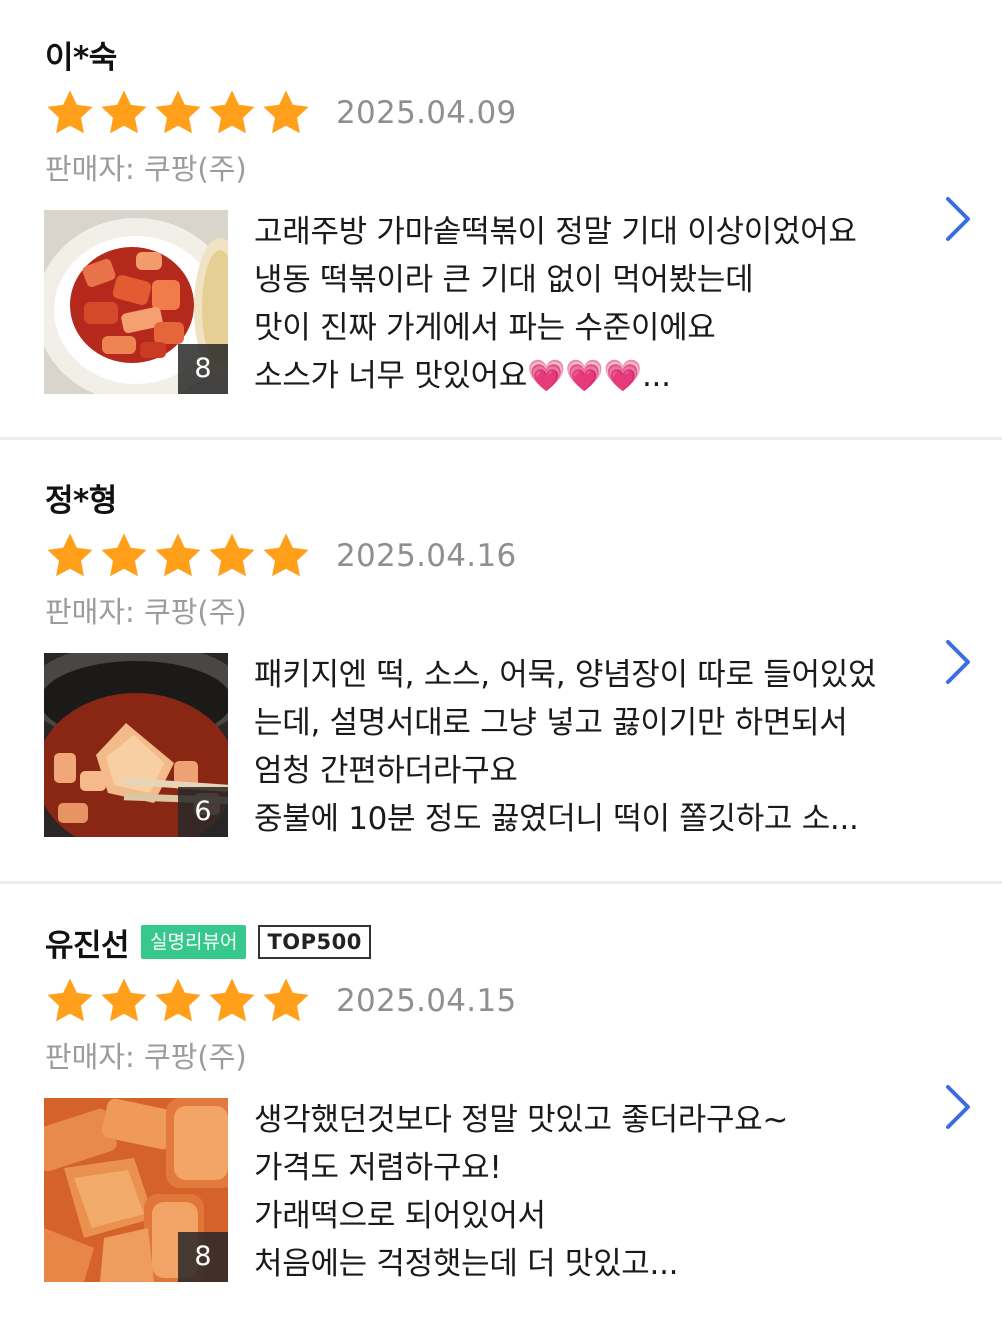 Image resolution: width=1002 pixels, height=1332 pixels. I want to click on top-reviewer-badge: TOP500, so click(314, 942).